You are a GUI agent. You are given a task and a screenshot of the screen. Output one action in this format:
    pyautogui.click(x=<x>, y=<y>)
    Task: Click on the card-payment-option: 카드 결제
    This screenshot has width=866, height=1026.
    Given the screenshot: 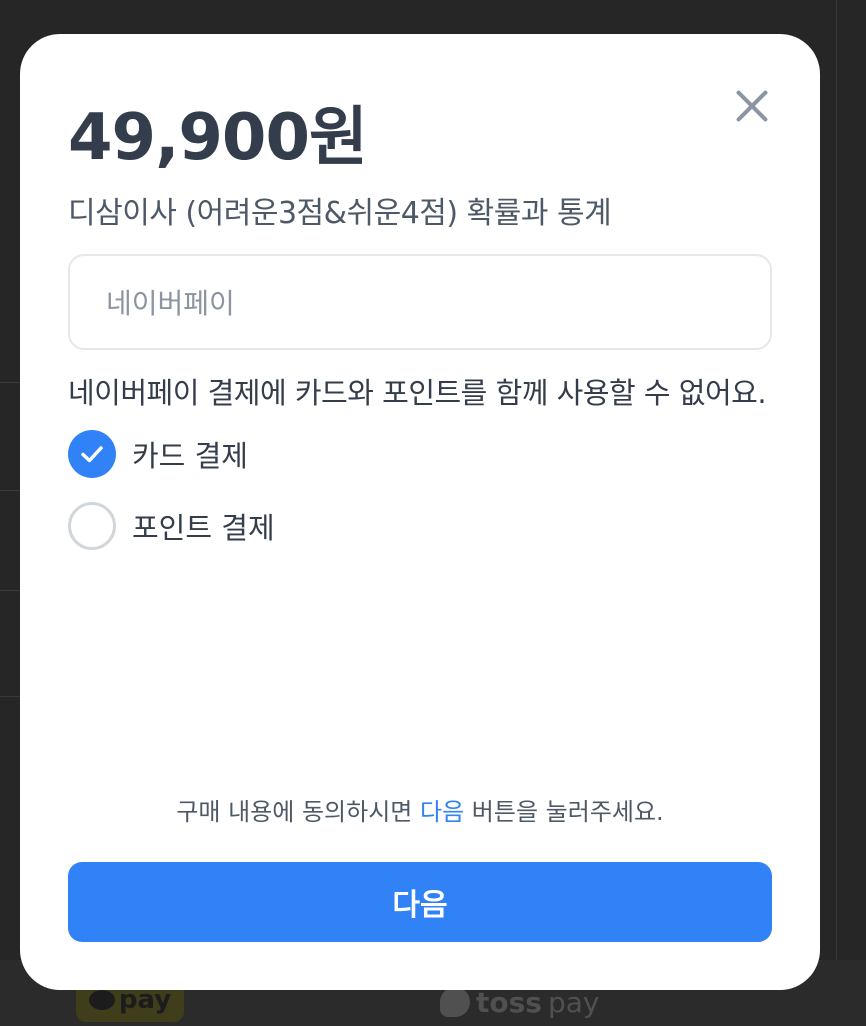 What is the action you would take?
    pyautogui.click(x=158, y=454)
    